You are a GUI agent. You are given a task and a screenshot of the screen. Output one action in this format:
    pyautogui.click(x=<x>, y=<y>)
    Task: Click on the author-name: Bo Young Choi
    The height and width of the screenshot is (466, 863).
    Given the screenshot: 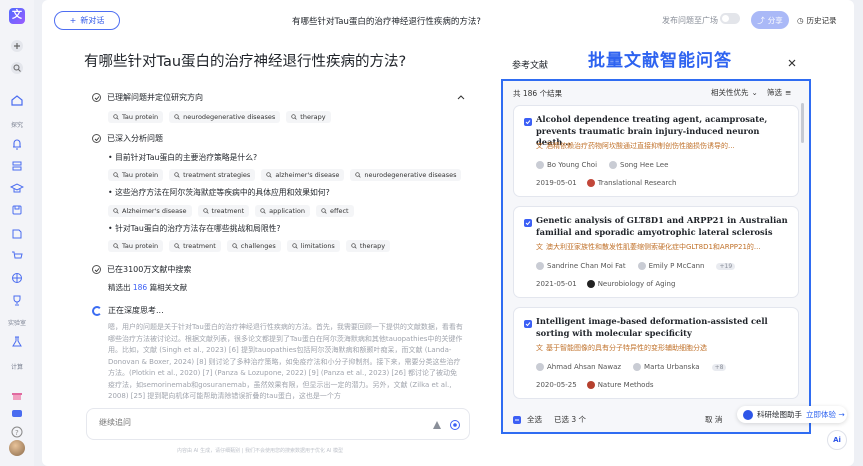 What is the action you would take?
    pyautogui.click(x=572, y=165)
    